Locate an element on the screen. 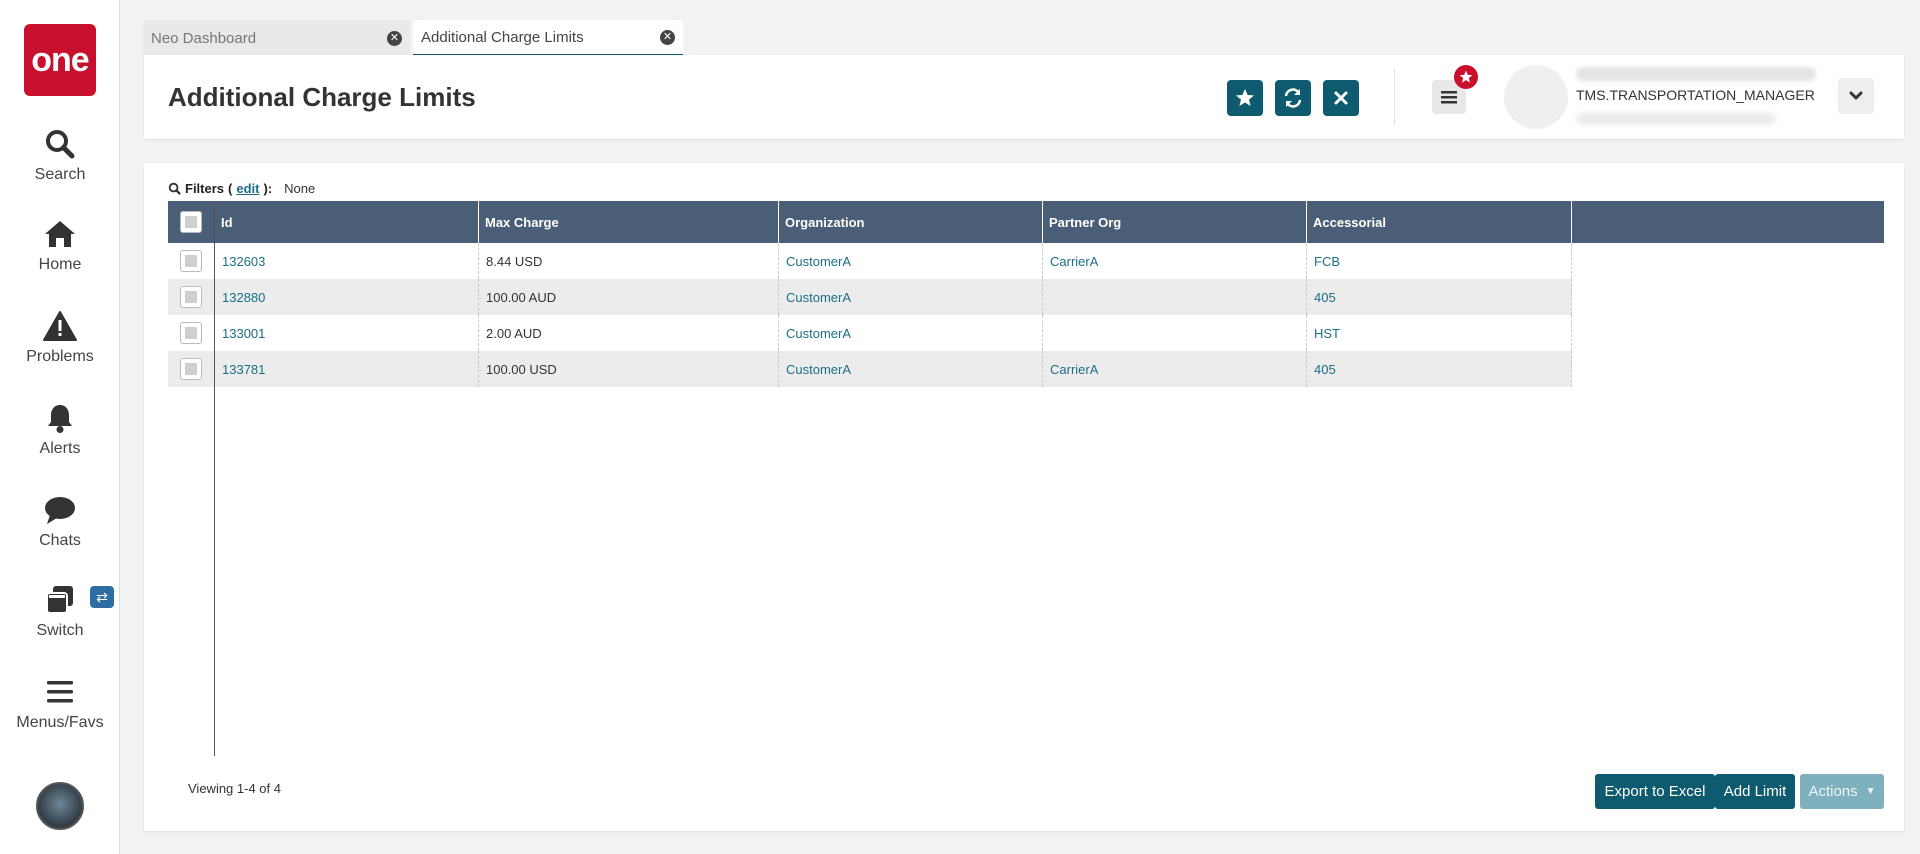 The height and width of the screenshot is (854, 1920). sidebar-item-search: Search is located at coordinates (60, 156).